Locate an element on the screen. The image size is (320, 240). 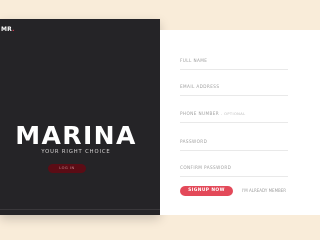
panel-divider is located at coordinates (80, 209).